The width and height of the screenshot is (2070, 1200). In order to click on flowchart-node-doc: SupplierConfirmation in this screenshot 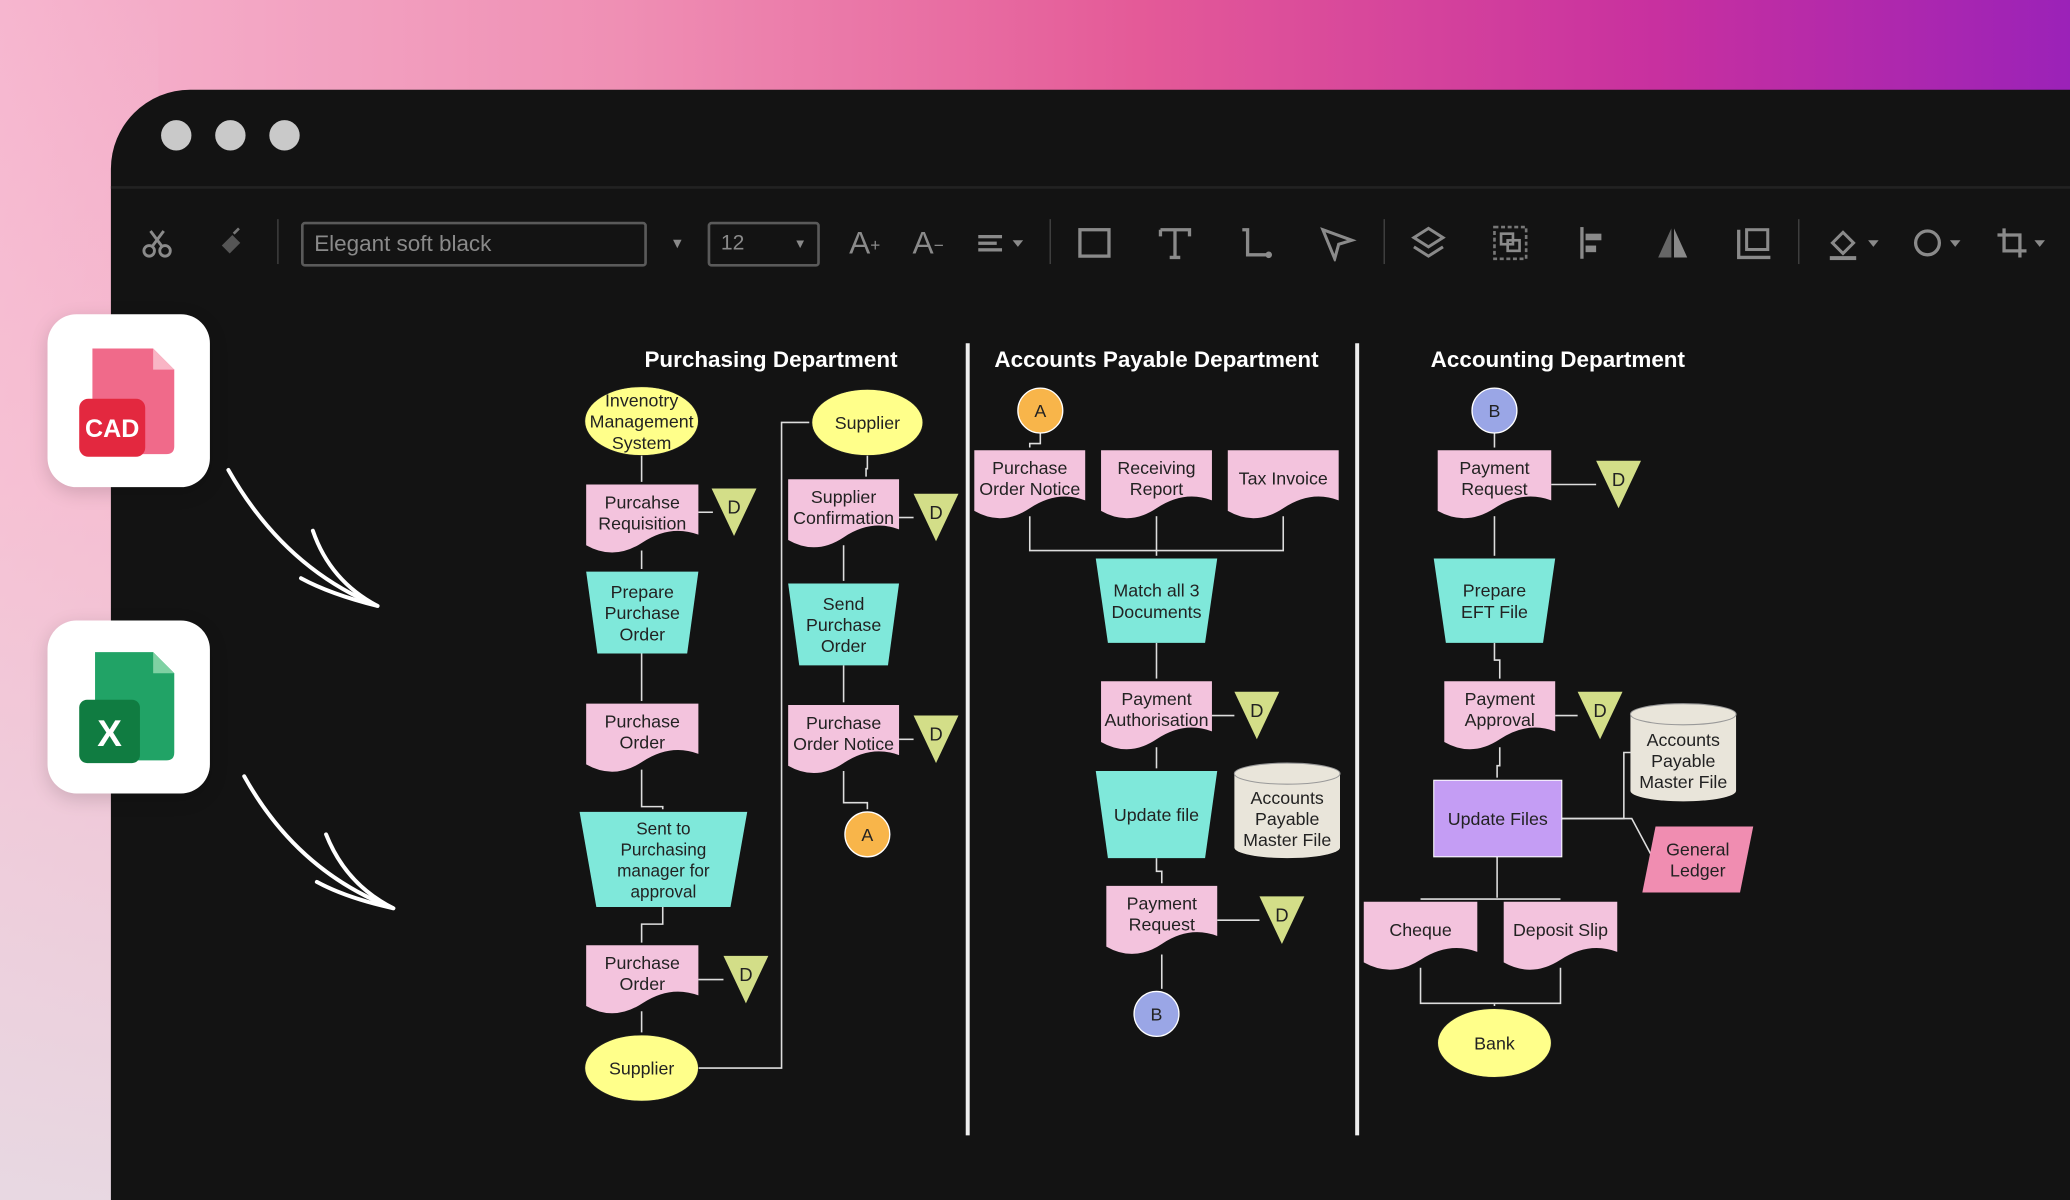, I will do `click(844, 513)`.